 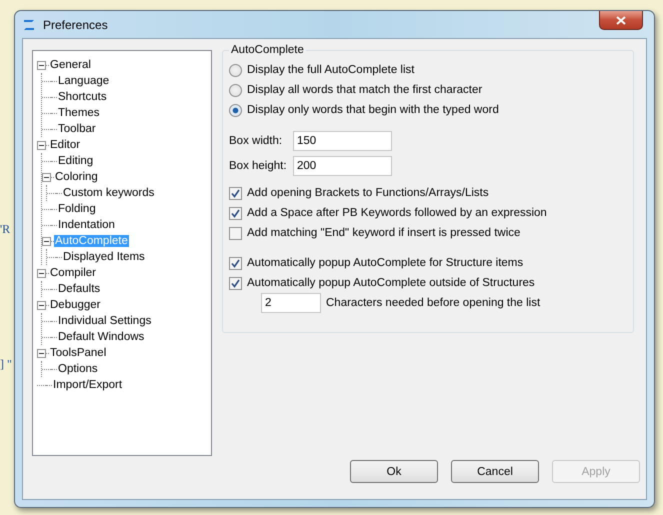 I want to click on number-field: 200, so click(x=342, y=166).